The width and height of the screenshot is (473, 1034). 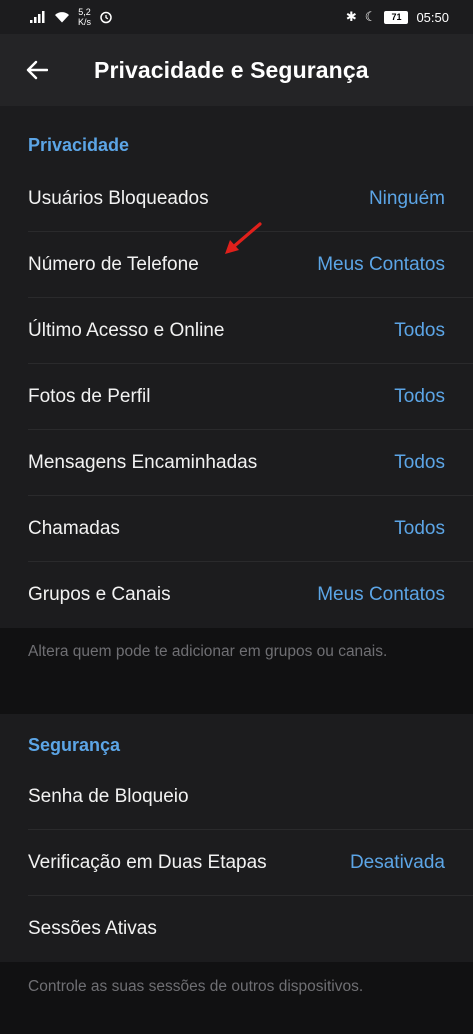 I want to click on wifi-icon, so click(x=62, y=17).